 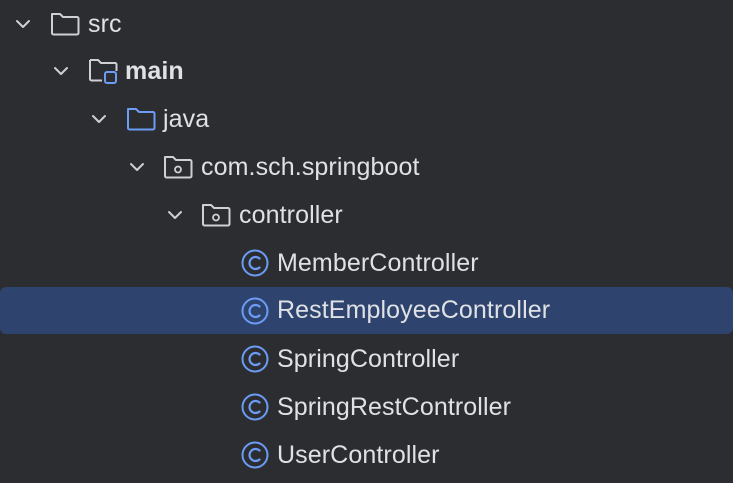 I want to click on tree-node-class: SpringRestController, so click(x=366, y=407).